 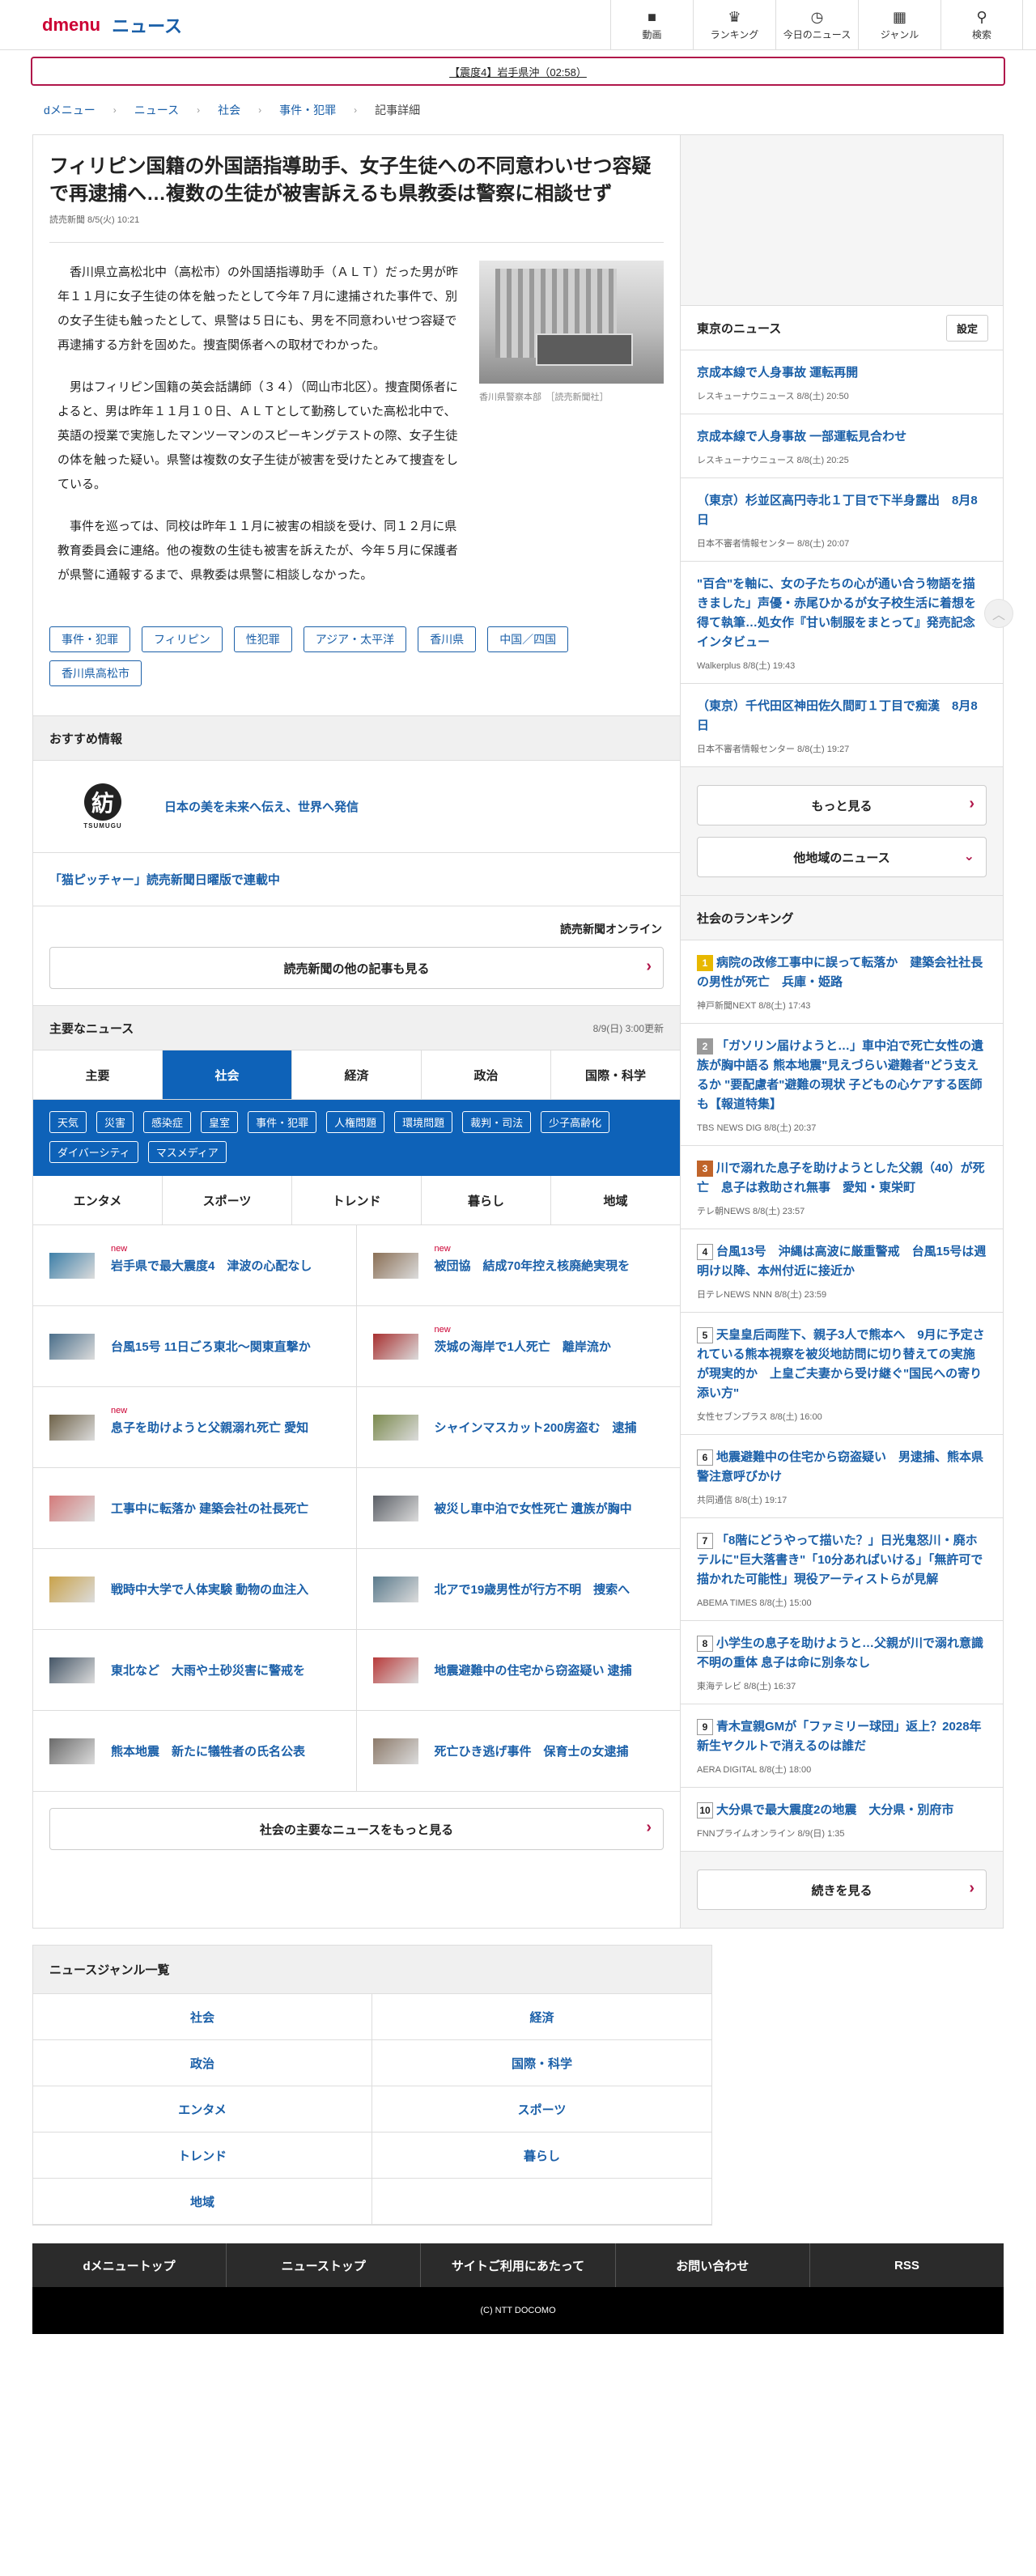 What do you see at coordinates (356, 968) in the screenshot?
I see `yomiuri-more-button: 読売新聞の他の記事も見る ›` at bounding box center [356, 968].